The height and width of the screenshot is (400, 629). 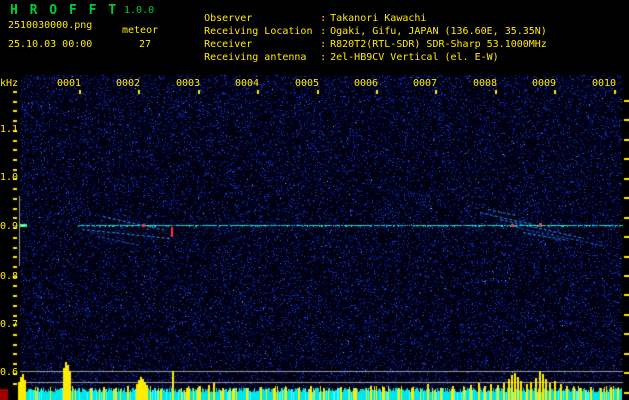 I want to click on freq-axis-unit: kHz, so click(x=9, y=83).